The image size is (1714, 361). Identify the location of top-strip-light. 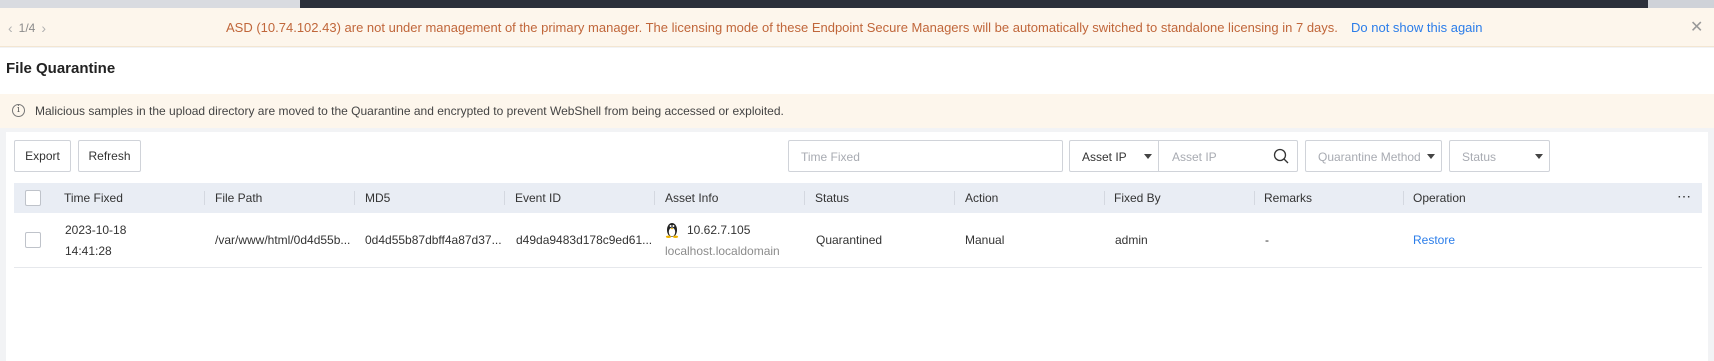
(150, 4).